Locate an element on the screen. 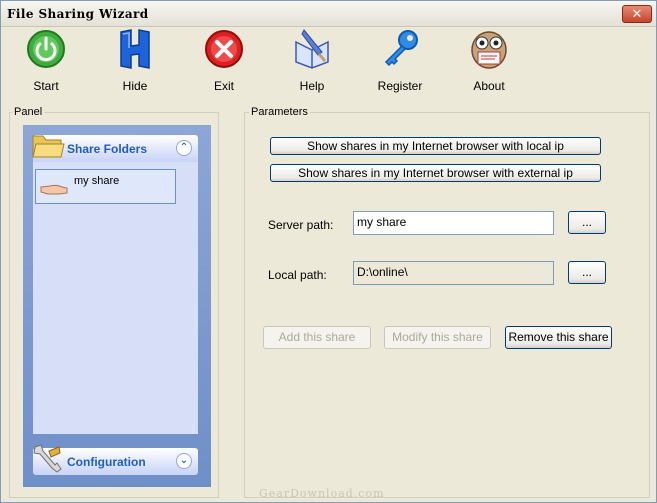 The height and width of the screenshot is (503, 657). start-button: Start is located at coordinates (46, 63).